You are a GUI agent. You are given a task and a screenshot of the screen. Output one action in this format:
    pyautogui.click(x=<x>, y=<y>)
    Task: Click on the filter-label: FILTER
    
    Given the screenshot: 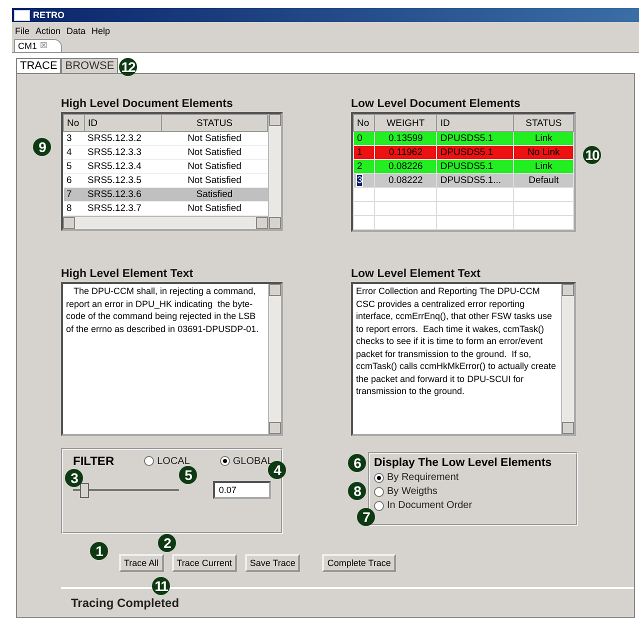 What is the action you would take?
    pyautogui.click(x=93, y=461)
    